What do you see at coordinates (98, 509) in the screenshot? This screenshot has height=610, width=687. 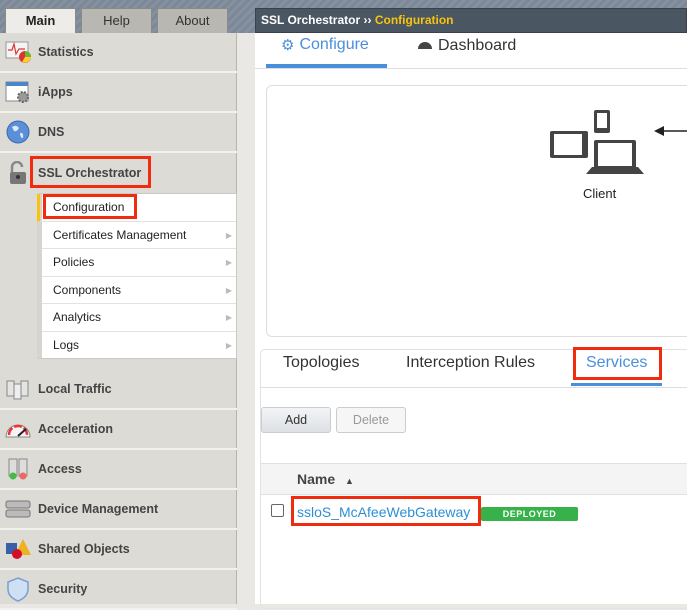 I see `sidebar-item-label: Device Management` at bounding box center [98, 509].